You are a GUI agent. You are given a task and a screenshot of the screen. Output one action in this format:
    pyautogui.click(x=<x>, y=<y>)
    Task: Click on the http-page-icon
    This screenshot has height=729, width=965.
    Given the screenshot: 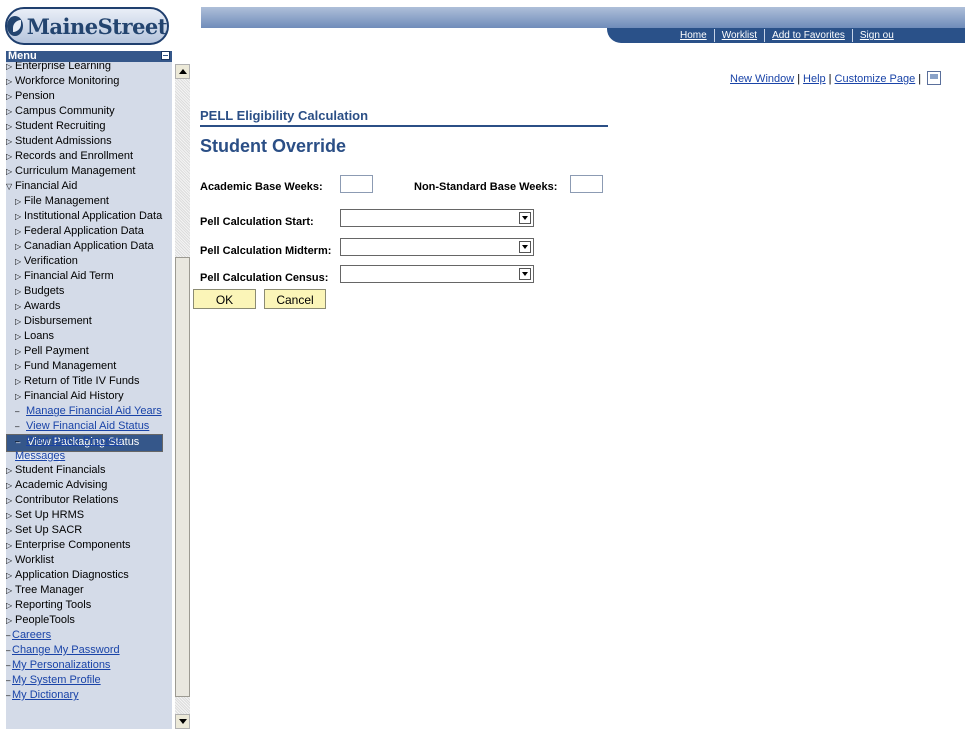 What is the action you would take?
    pyautogui.click(x=934, y=78)
    